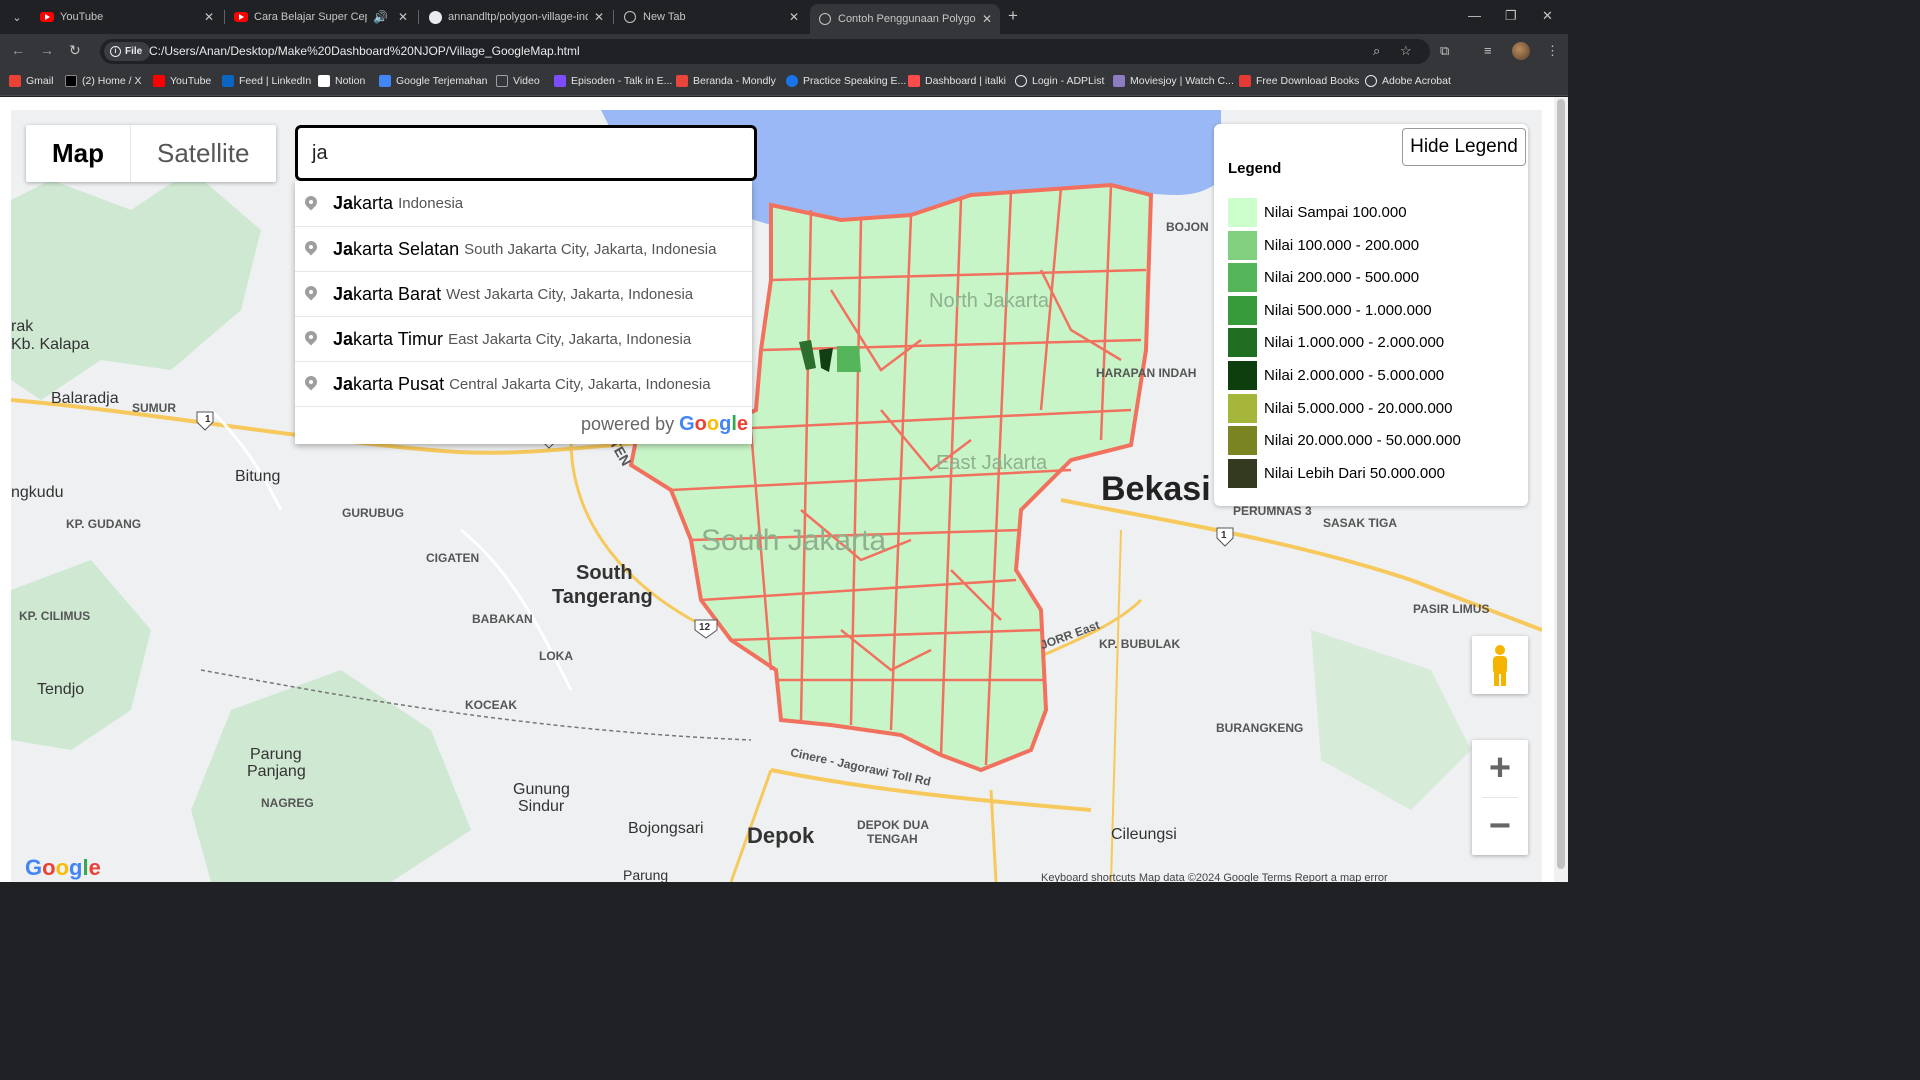 The width and height of the screenshot is (1920, 1080). Describe the element at coordinates (104, 524) in the screenshot. I see `map-label: KP. GUDANG` at that location.